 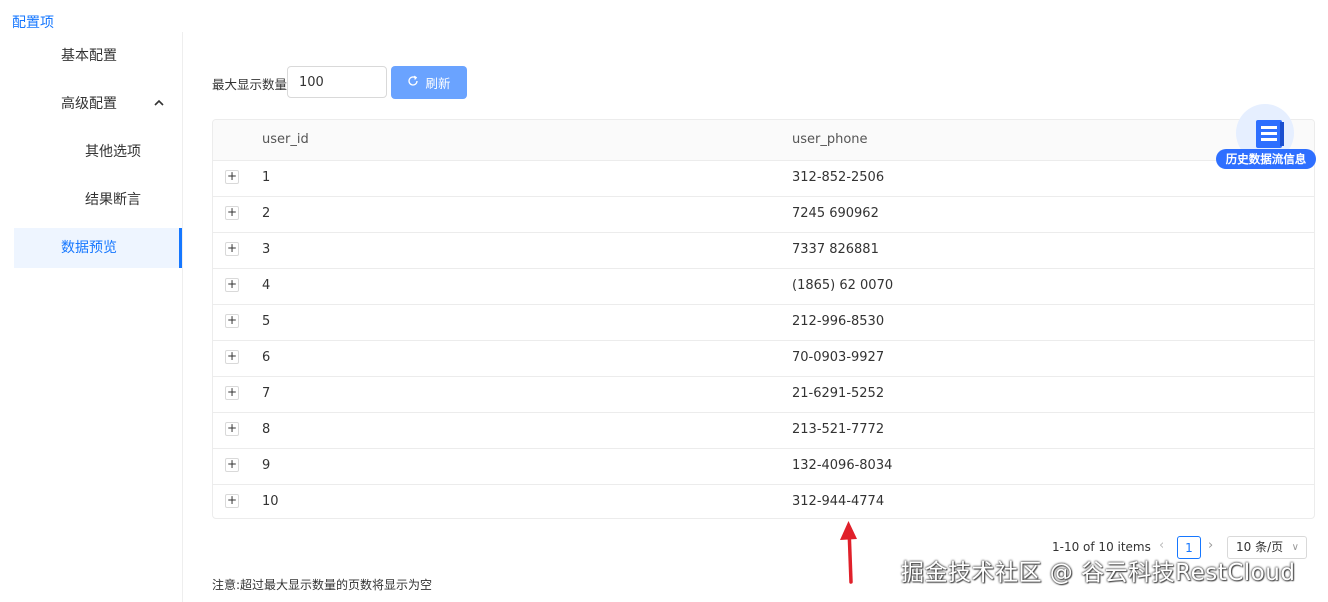 What do you see at coordinates (270, 501) in the screenshot?
I see `cell-user-id: 10` at bounding box center [270, 501].